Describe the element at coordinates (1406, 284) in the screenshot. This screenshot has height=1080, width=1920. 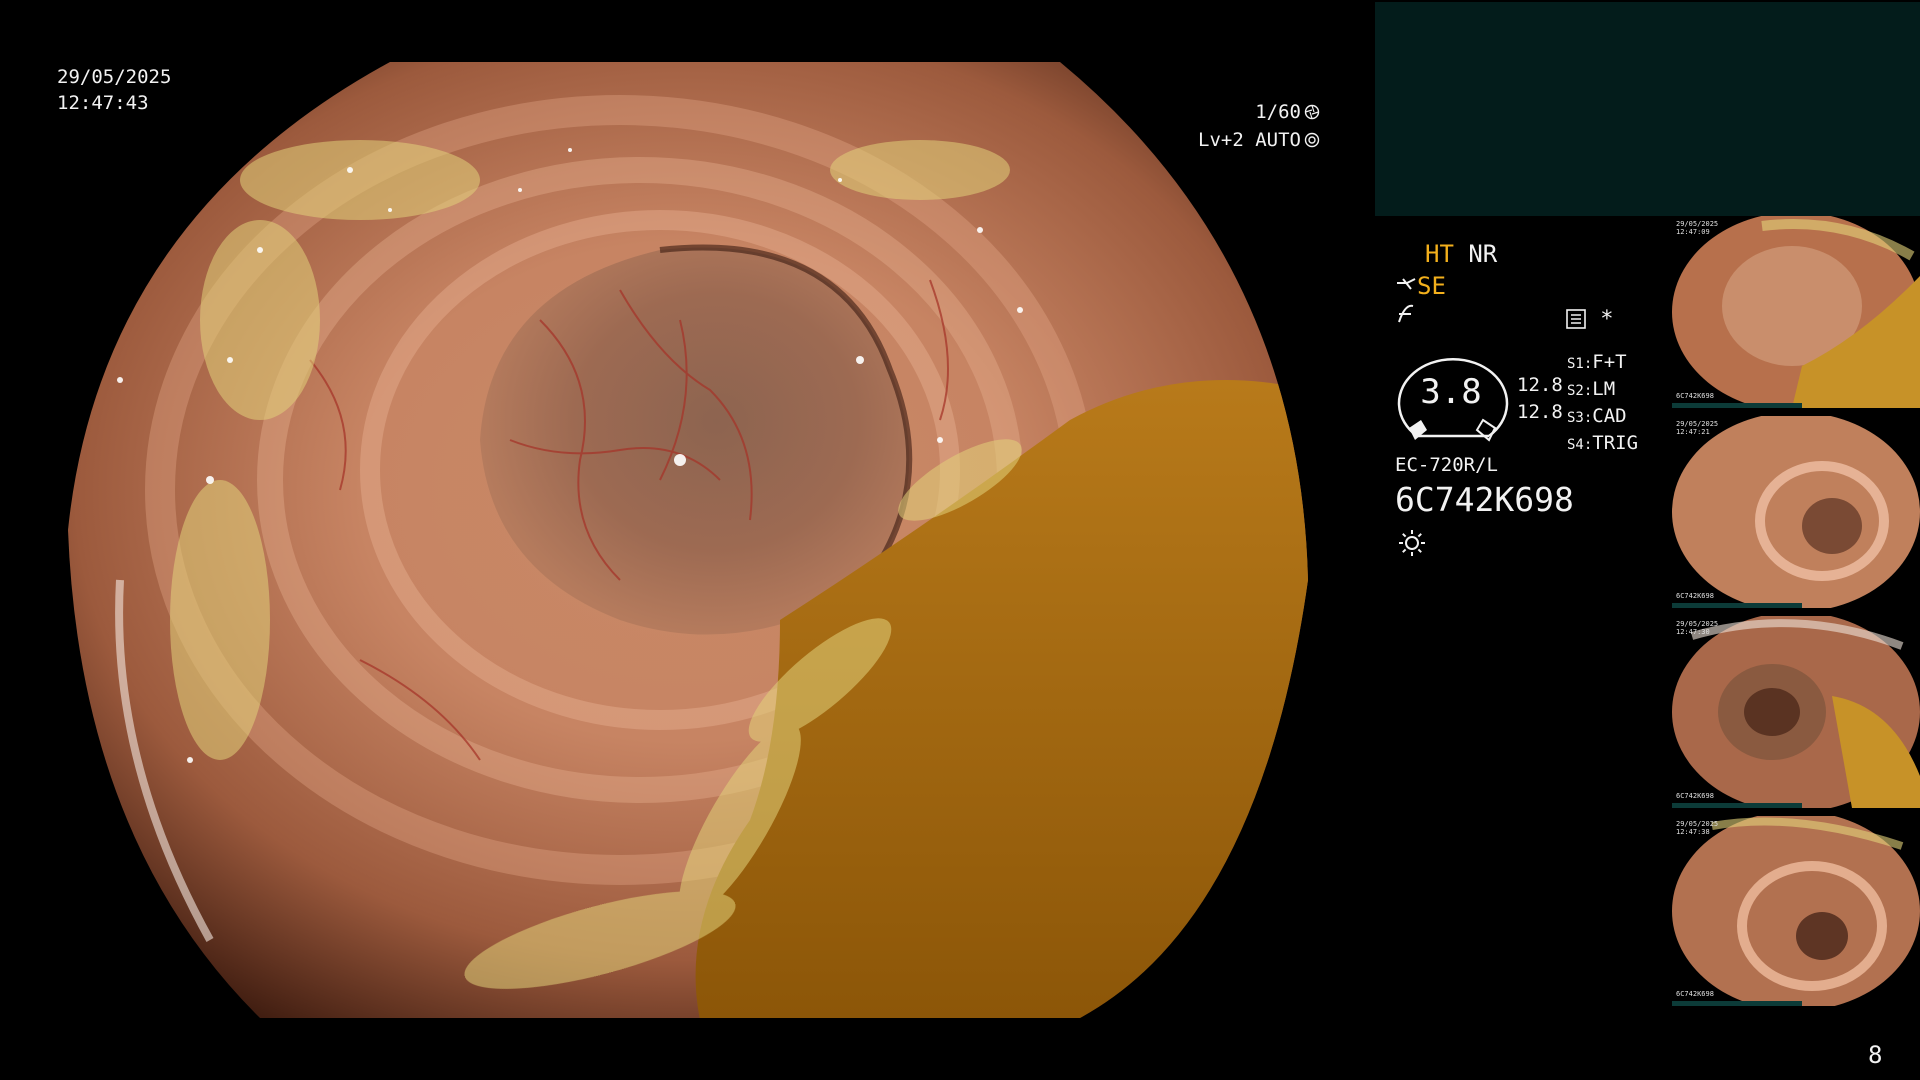
I see `structure-enhance-icon` at that location.